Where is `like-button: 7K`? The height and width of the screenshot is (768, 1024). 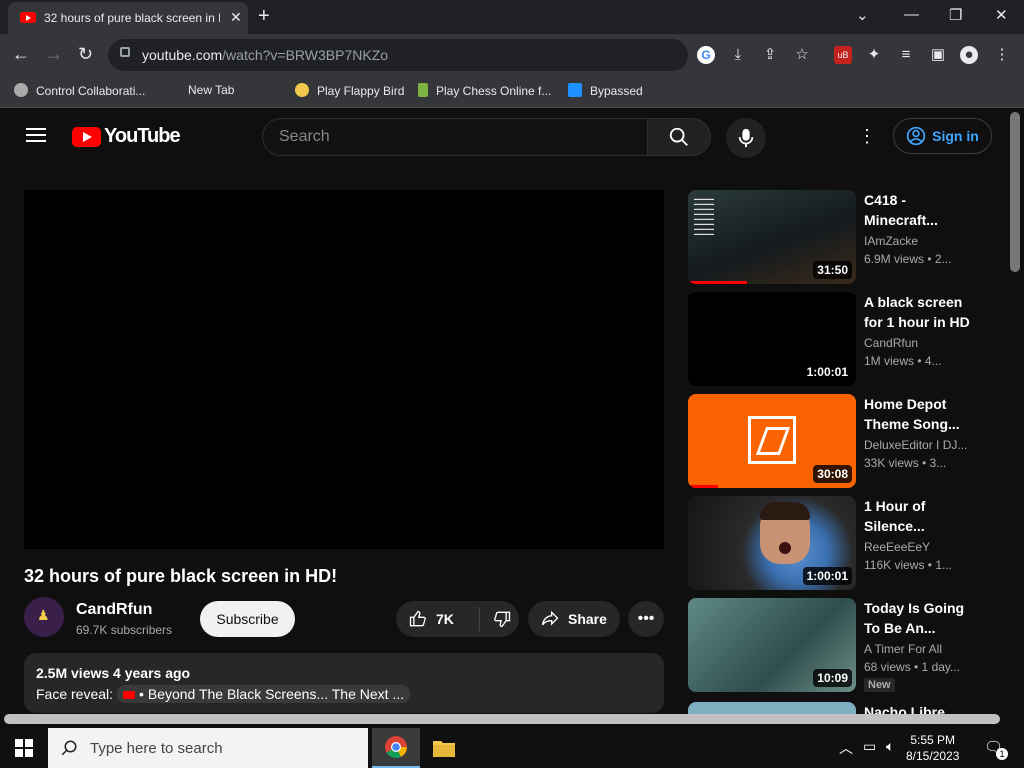 like-button: 7K is located at coordinates (438, 619).